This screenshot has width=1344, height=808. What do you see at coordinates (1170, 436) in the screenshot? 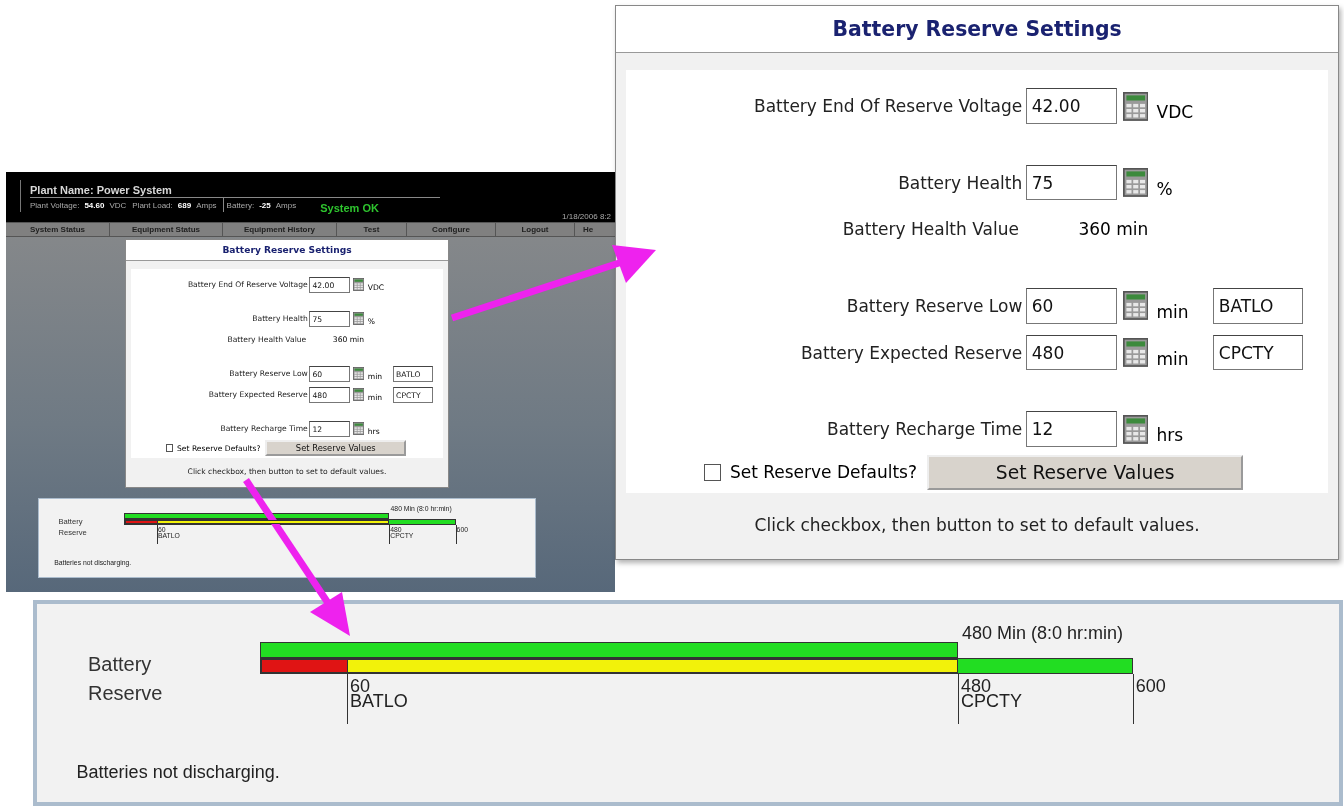
I see `unit-label: hrs` at bounding box center [1170, 436].